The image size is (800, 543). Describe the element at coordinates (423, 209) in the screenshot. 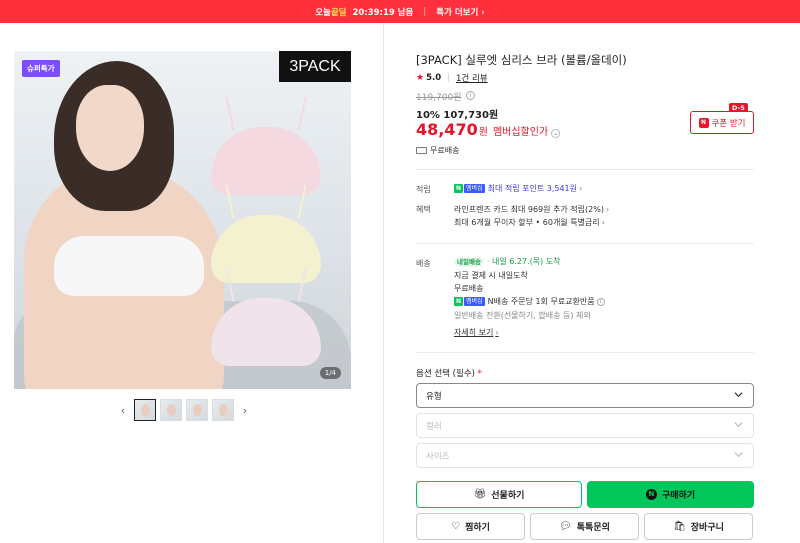

I see `benefit-label: 혜택` at that location.